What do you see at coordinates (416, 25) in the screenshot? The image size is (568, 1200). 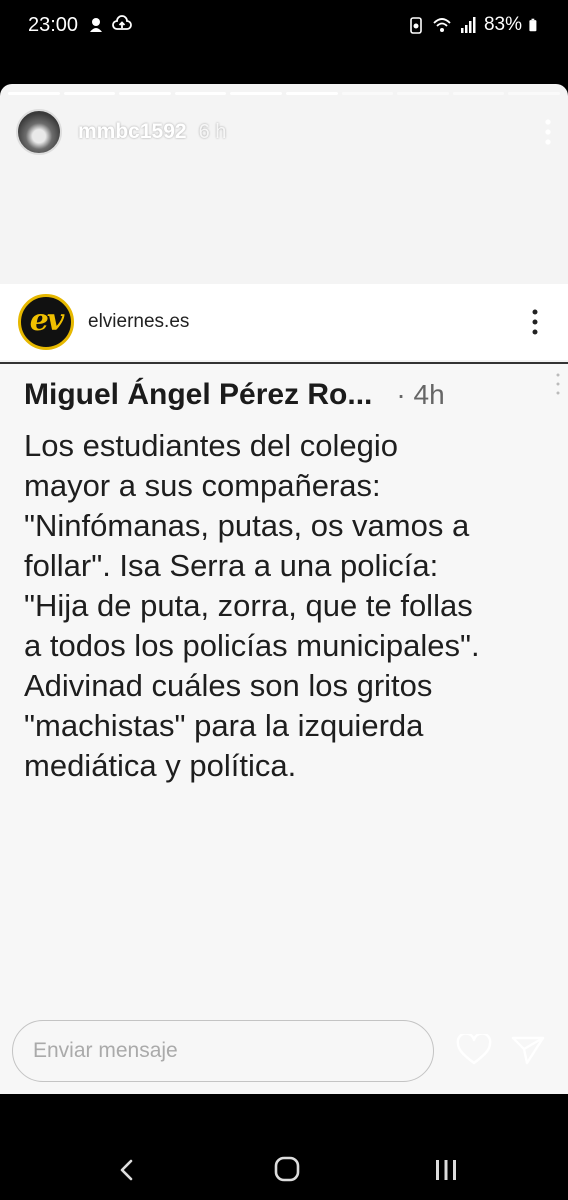 I see `battery-saver-icon` at bounding box center [416, 25].